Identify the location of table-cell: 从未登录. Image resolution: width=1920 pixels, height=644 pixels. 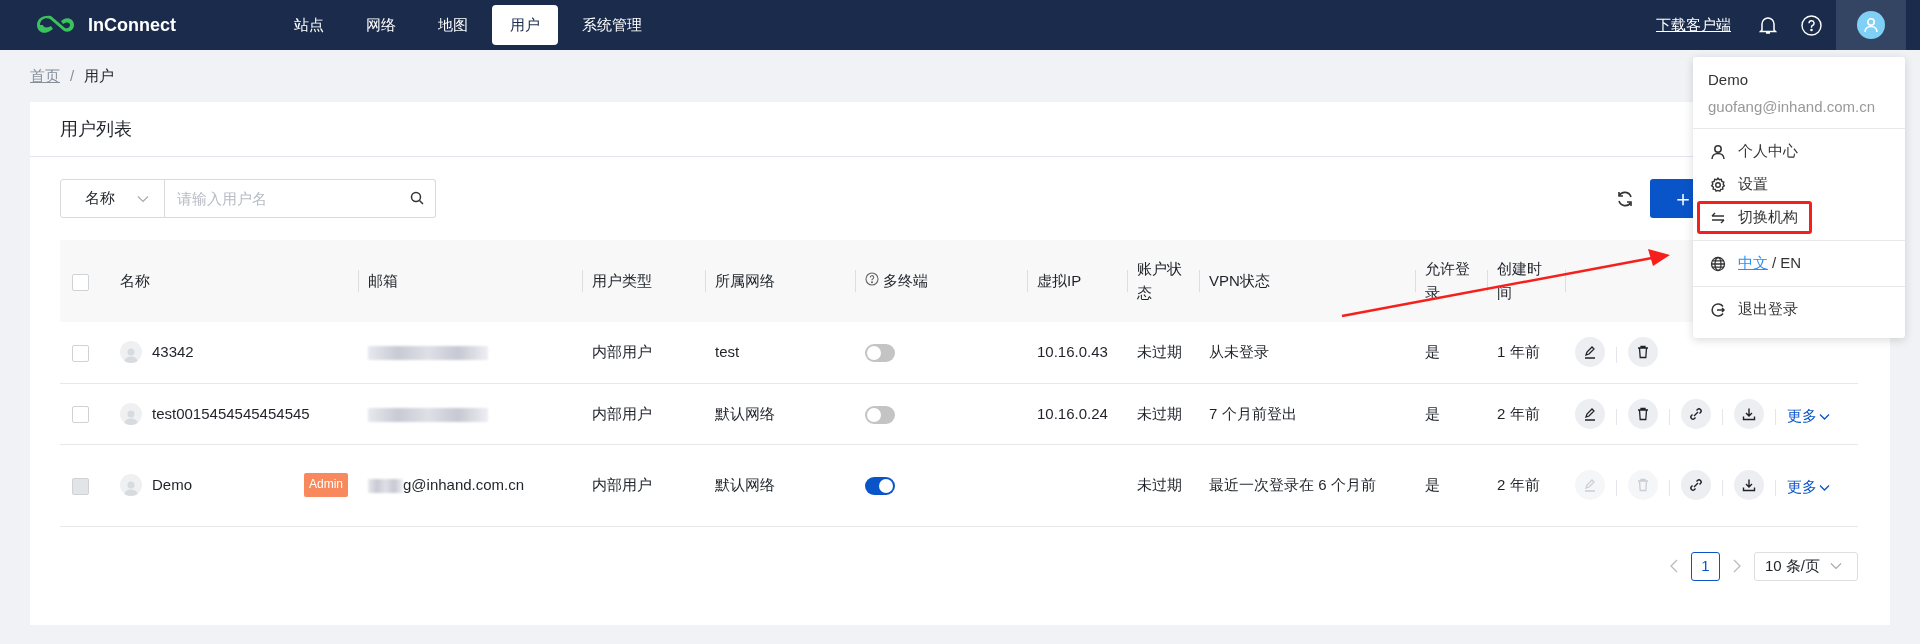
(1239, 352).